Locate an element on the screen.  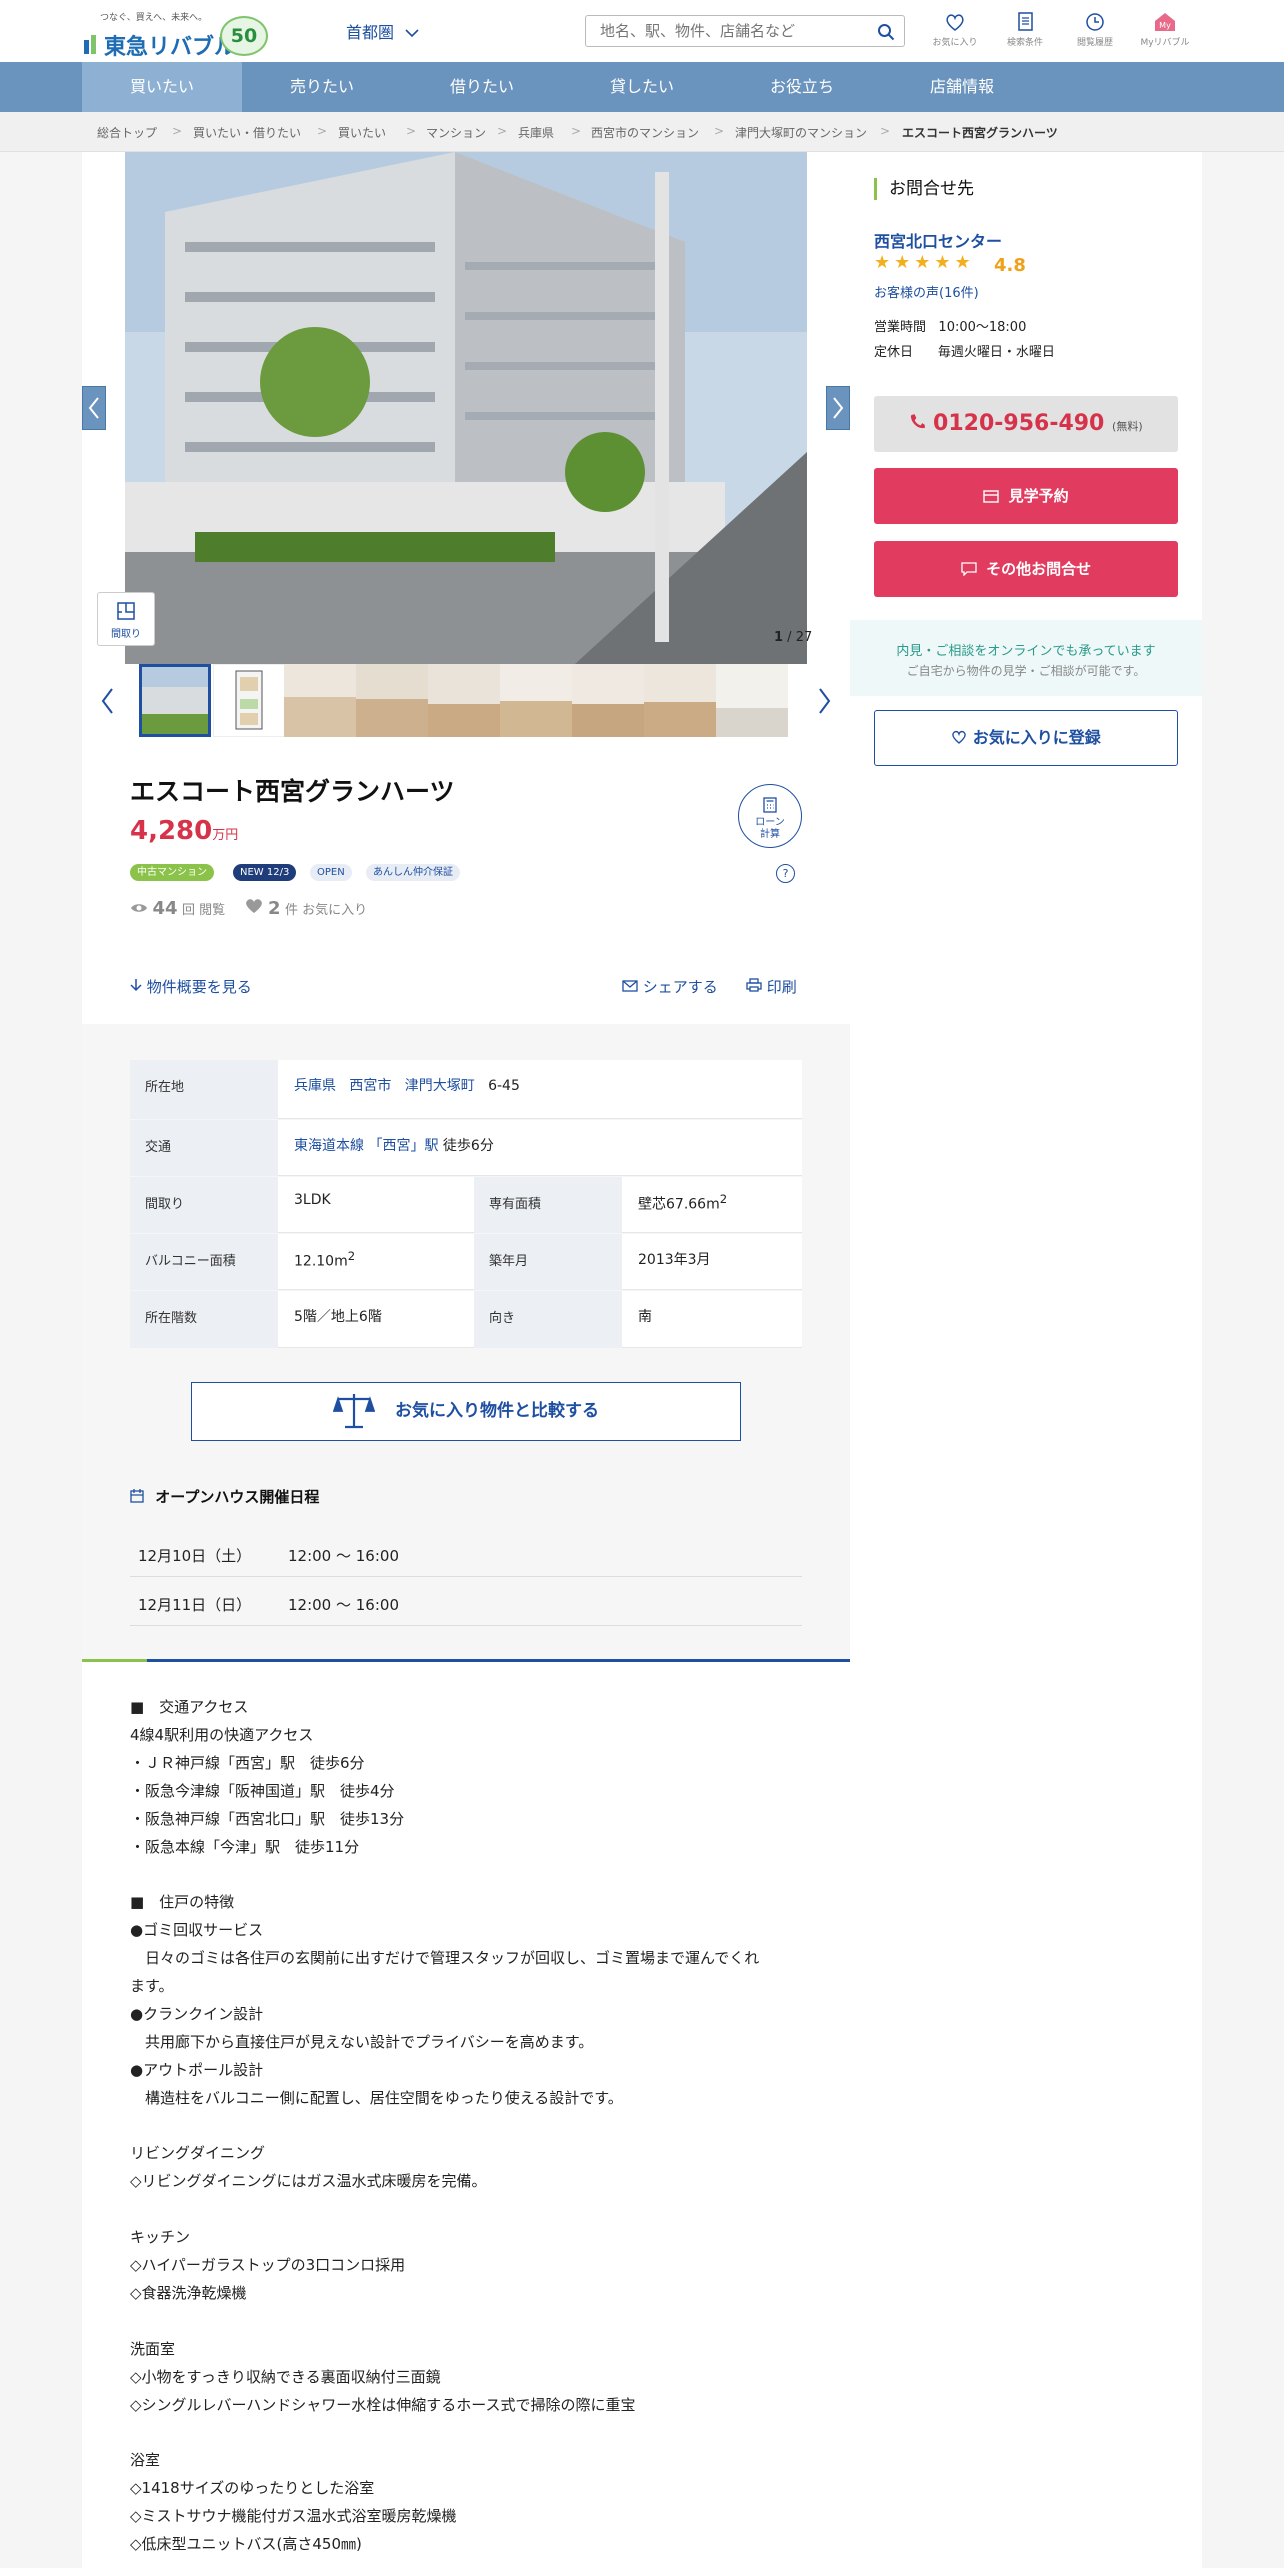
search-icon is located at coordinates (886, 32).